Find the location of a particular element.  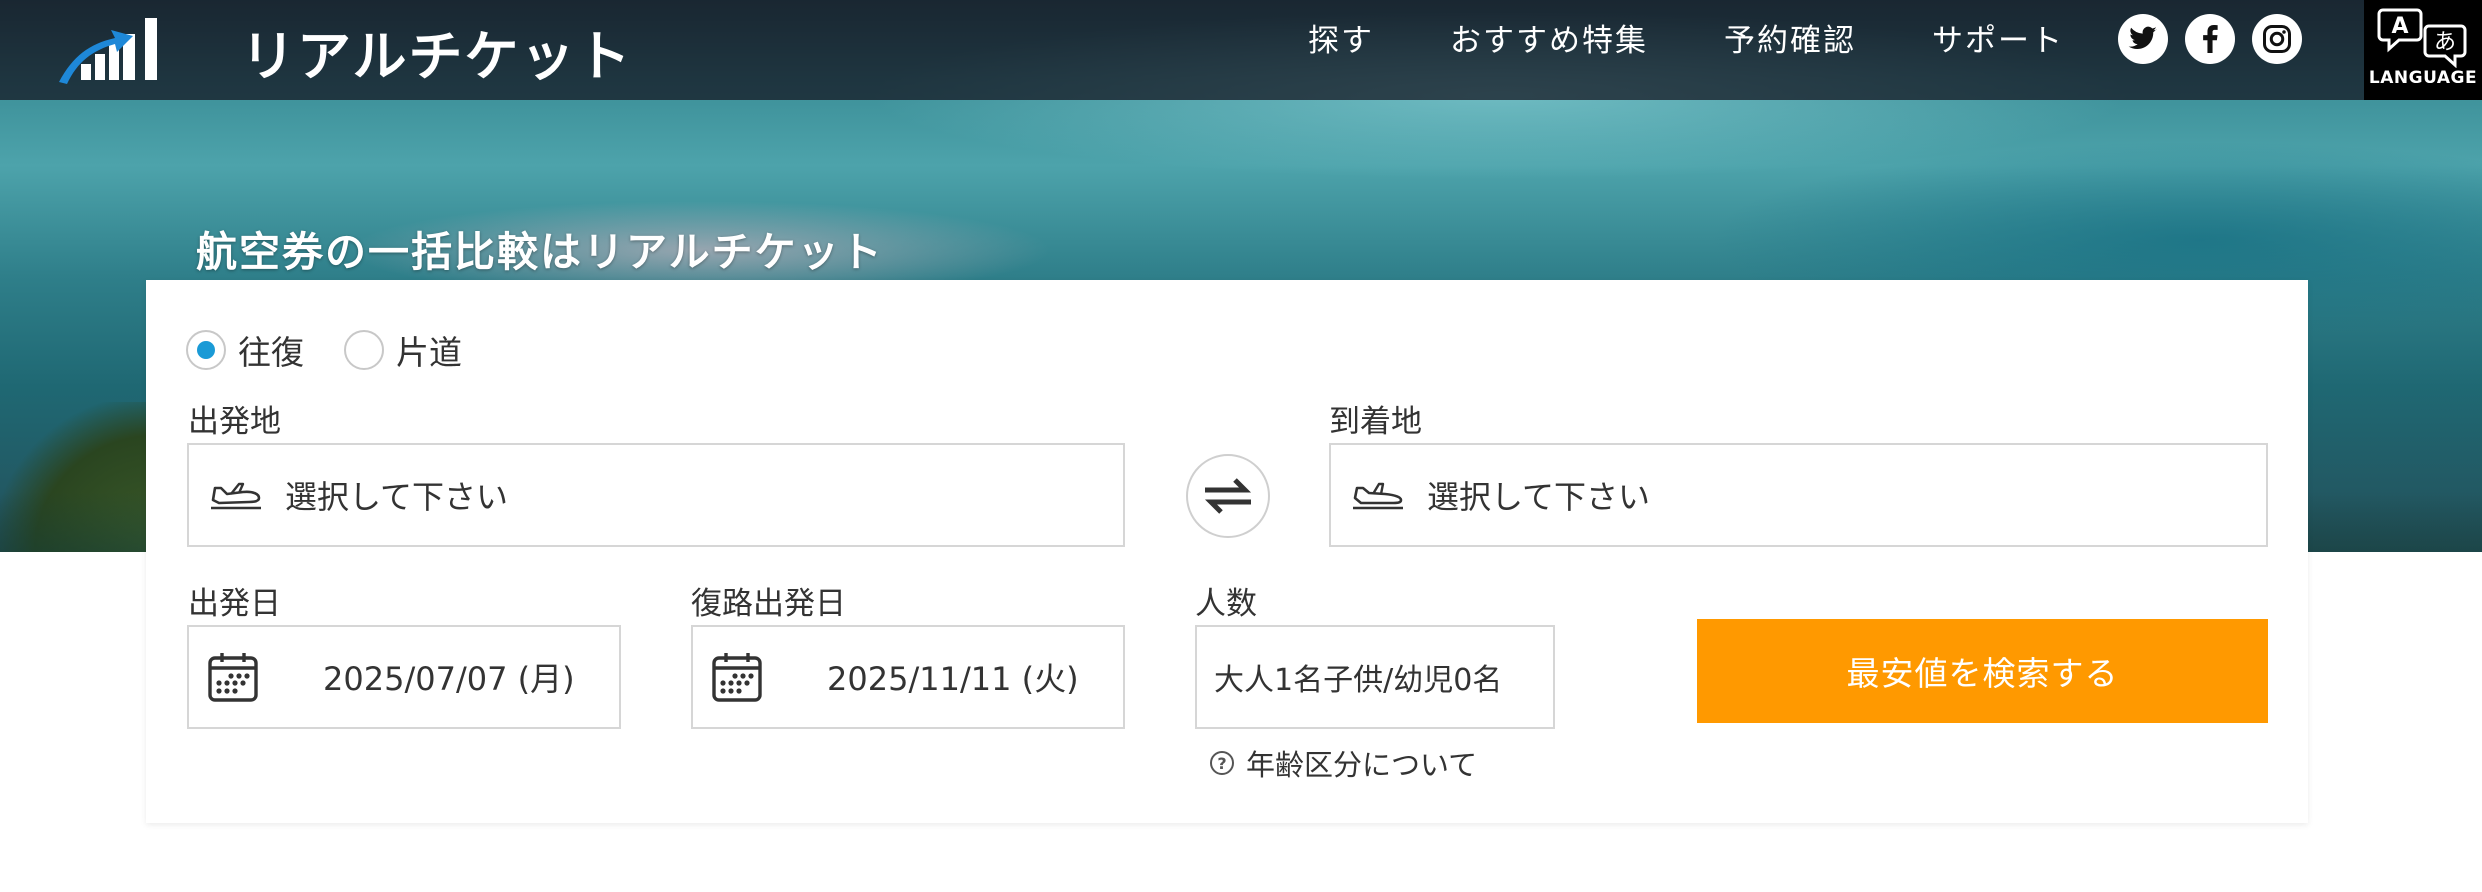

depart-date-field: 2025/07/07 (月) is located at coordinates (404, 677).